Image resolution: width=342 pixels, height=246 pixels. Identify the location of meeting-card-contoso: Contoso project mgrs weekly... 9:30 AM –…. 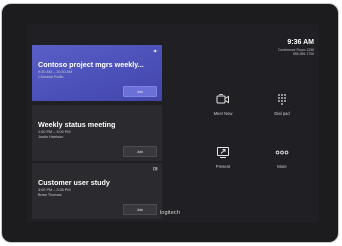
(97, 73).